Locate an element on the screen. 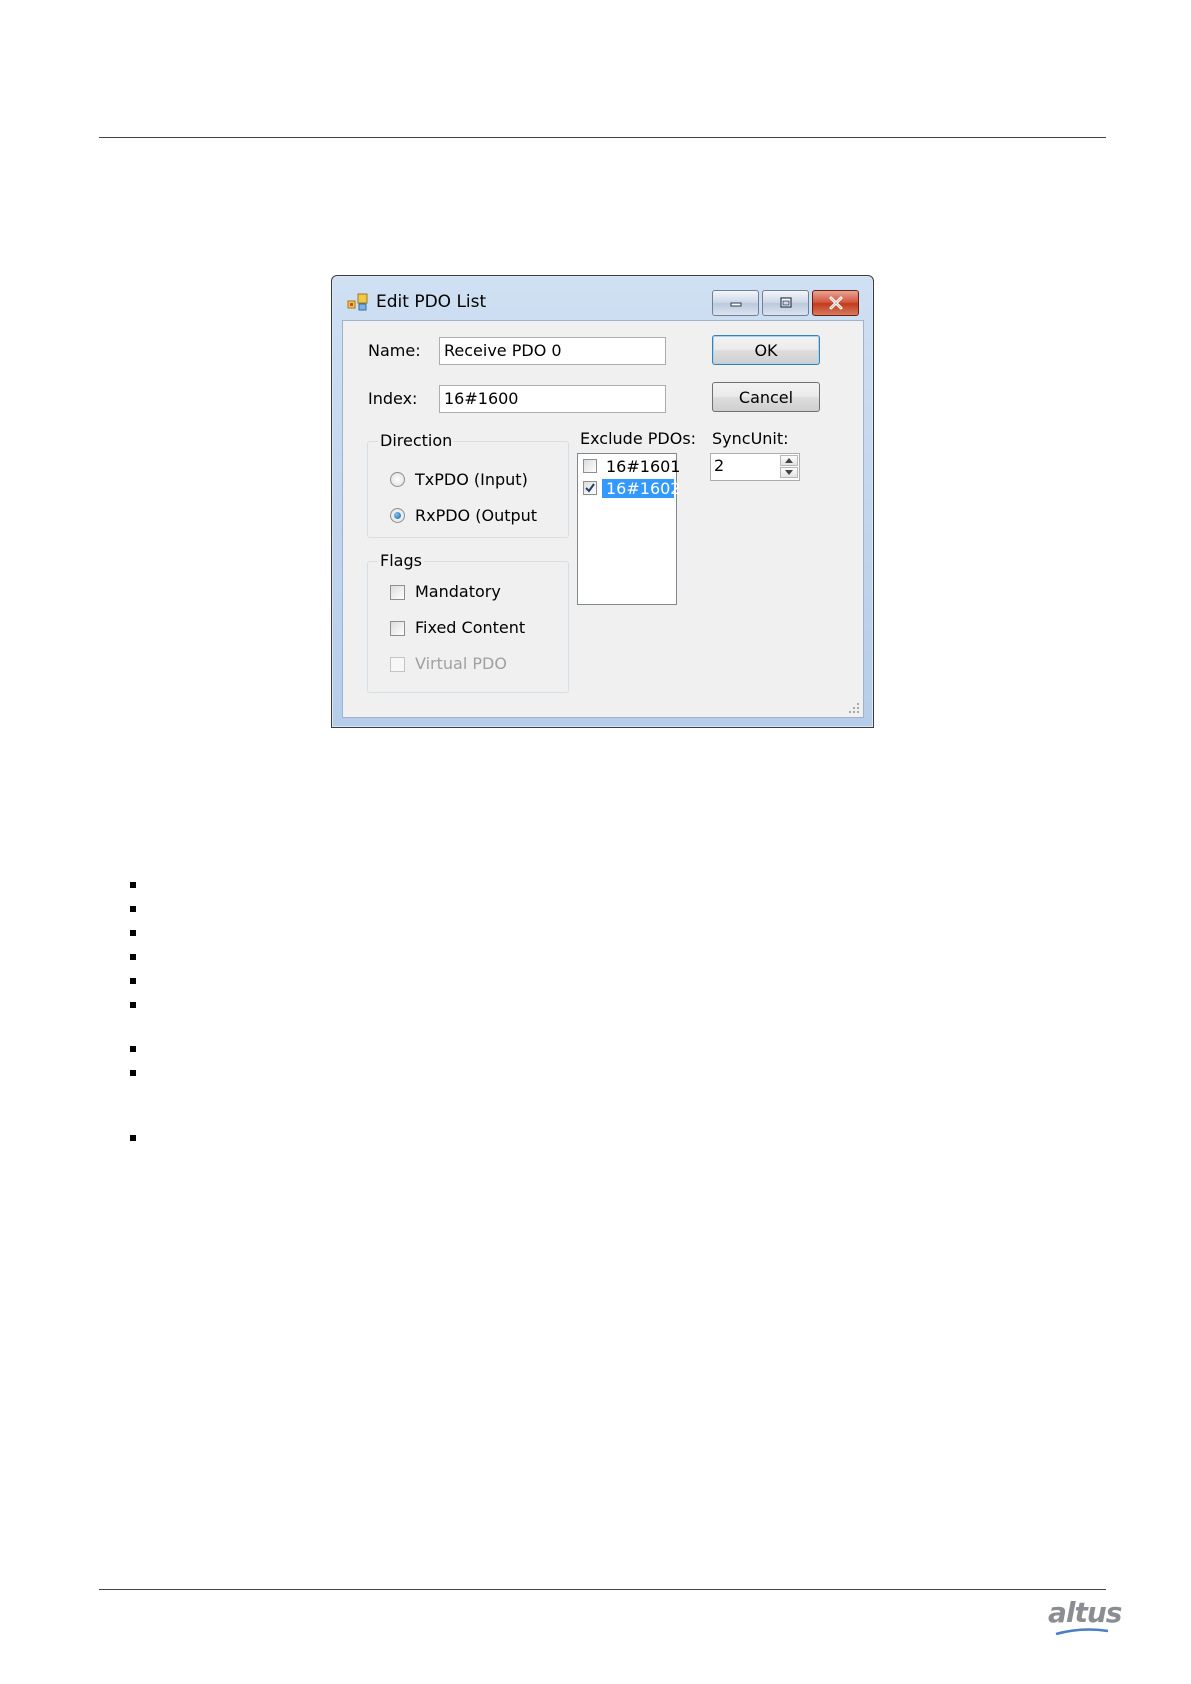 Image resolution: width=1191 pixels, height=1684 pixels. exclude-pdos-list: 16#1601 16#1602 is located at coordinates (628, 529).